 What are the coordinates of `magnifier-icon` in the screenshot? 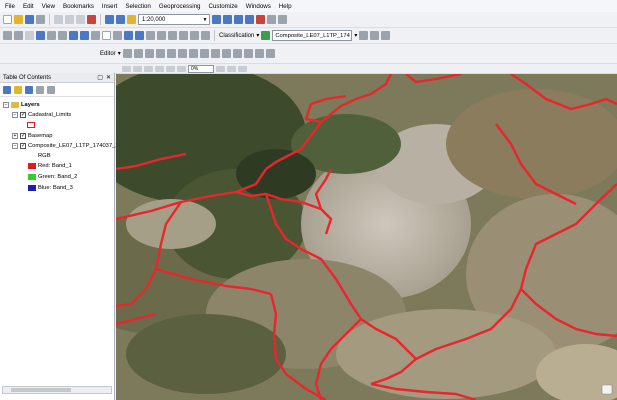 It's located at (242, 68).